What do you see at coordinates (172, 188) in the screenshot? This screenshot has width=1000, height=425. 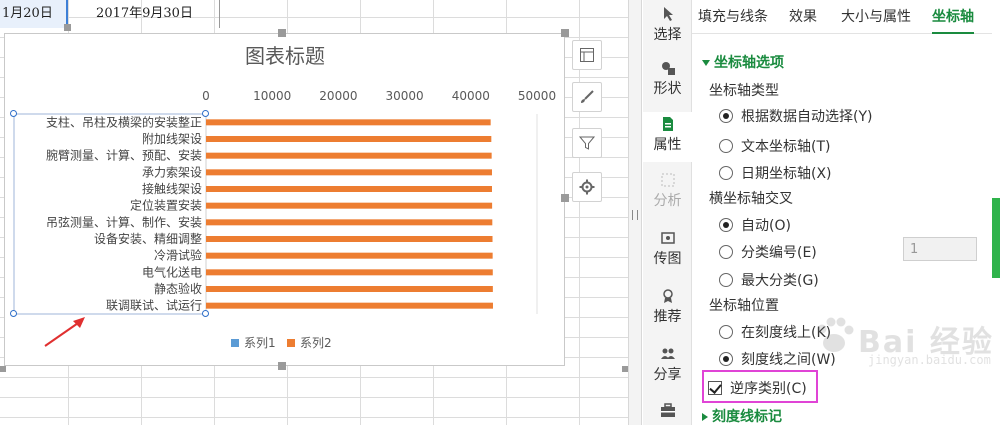 I see `category-label: 接触线架设` at bounding box center [172, 188].